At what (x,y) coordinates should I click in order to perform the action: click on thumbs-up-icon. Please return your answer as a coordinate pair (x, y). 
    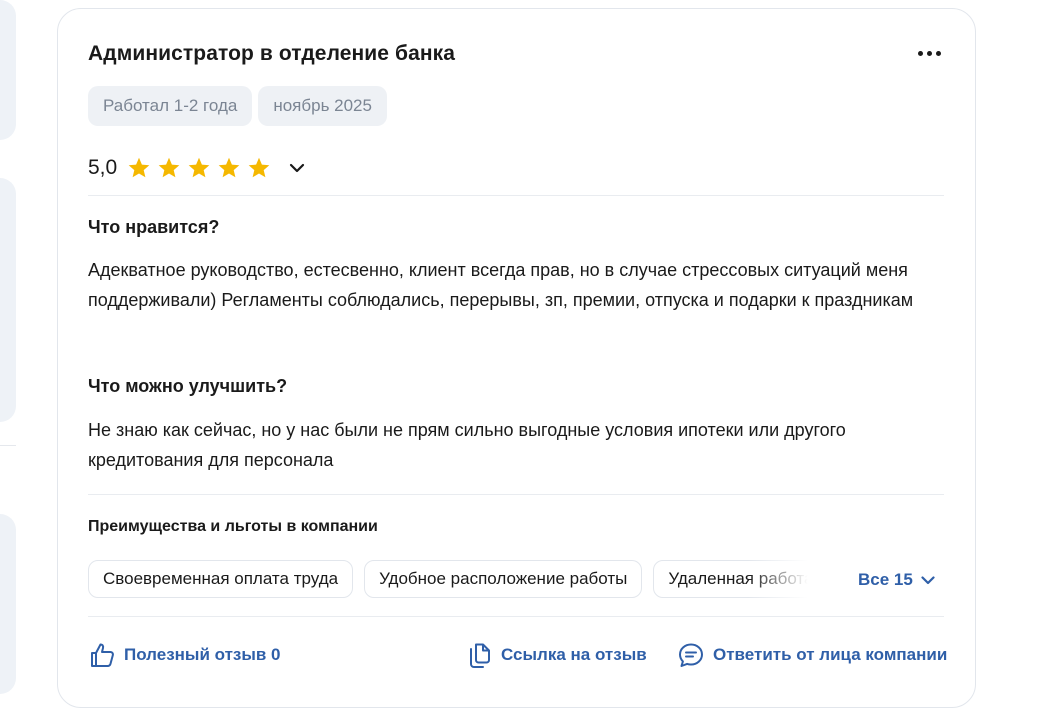
    Looking at the image, I should click on (102, 655).